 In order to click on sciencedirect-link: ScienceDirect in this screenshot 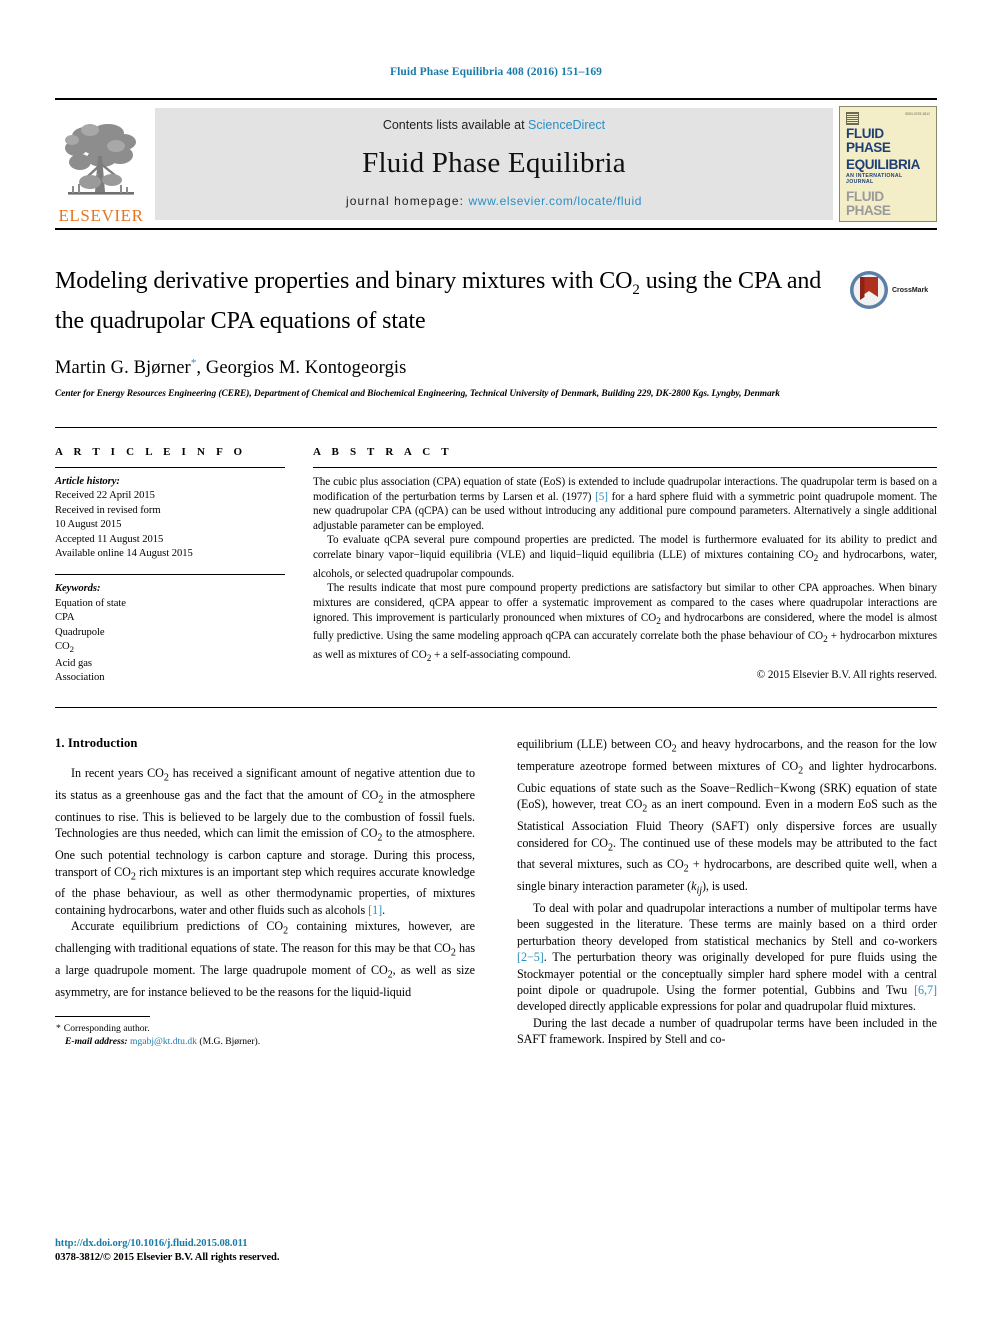, I will do `click(566, 125)`.